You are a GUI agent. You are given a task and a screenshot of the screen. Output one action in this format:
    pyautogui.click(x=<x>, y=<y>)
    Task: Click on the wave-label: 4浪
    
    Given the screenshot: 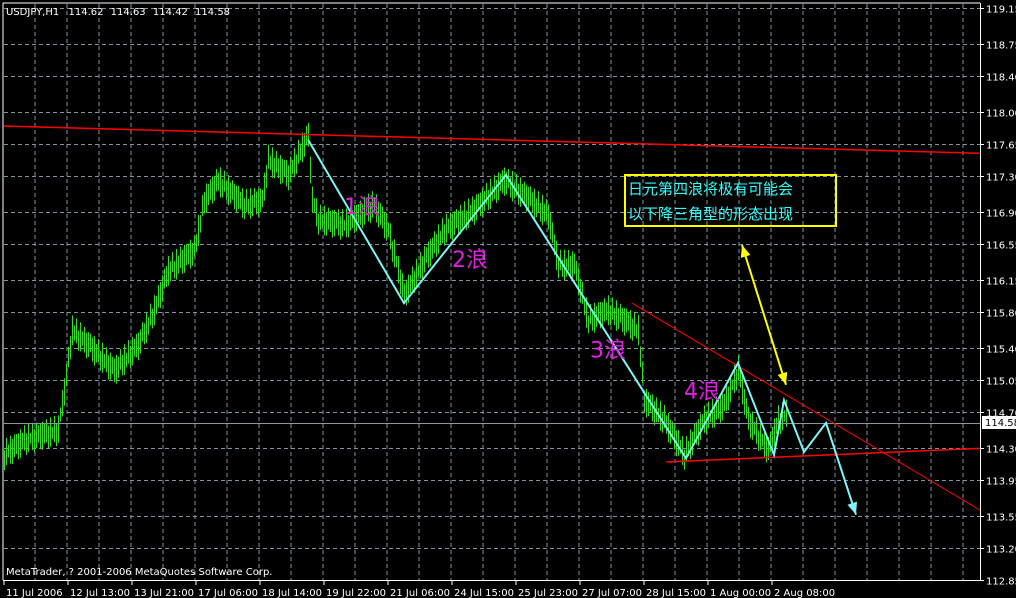 What is the action you would take?
    pyautogui.click(x=702, y=391)
    